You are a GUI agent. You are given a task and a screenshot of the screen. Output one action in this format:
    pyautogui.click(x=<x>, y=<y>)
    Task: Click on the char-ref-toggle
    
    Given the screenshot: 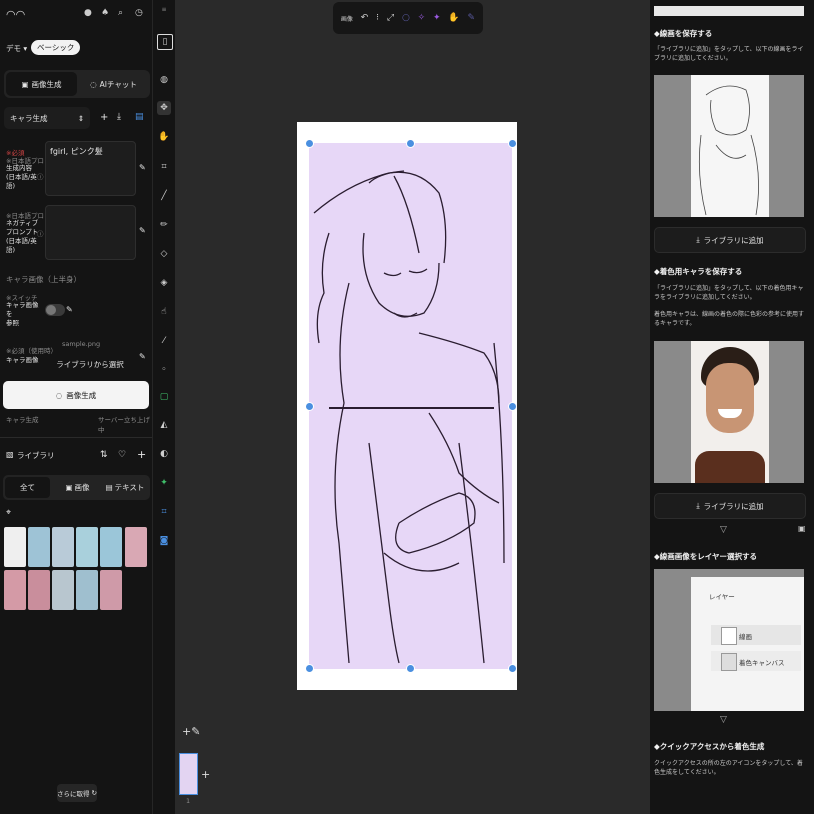 What is the action you would take?
    pyautogui.click(x=55, y=310)
    